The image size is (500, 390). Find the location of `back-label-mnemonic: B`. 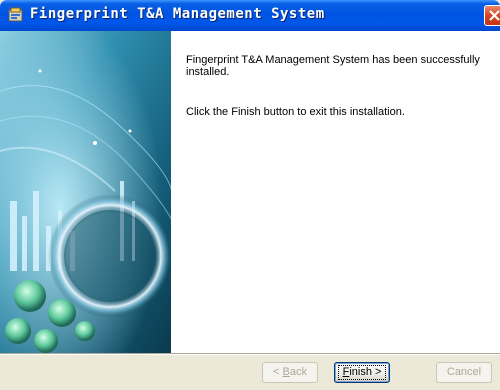

back-label-mnemonic: B is located at coordinates (286, 372).